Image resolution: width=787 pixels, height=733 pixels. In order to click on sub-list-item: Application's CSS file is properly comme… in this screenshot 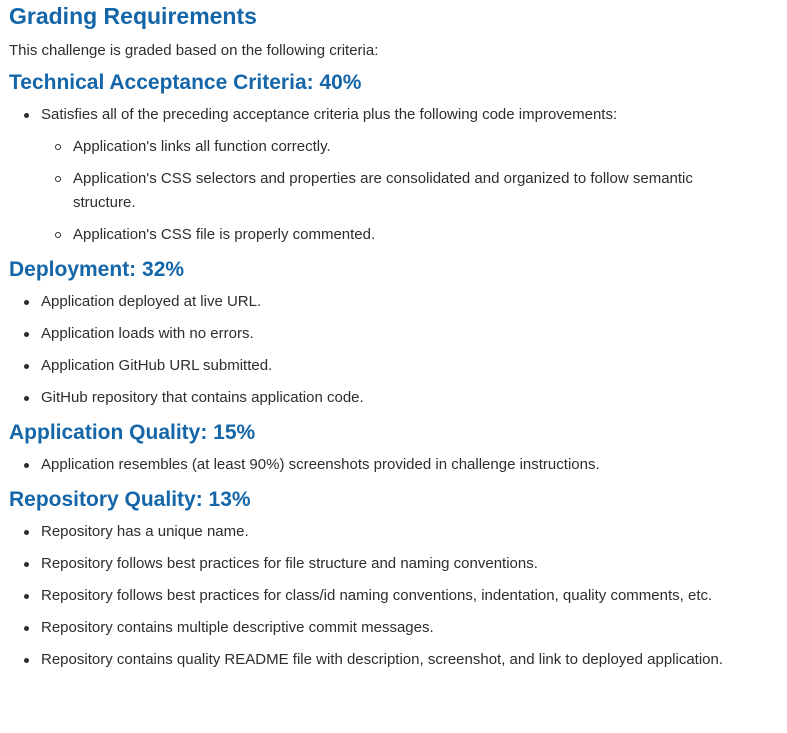, I will do `click(414, 239)`.